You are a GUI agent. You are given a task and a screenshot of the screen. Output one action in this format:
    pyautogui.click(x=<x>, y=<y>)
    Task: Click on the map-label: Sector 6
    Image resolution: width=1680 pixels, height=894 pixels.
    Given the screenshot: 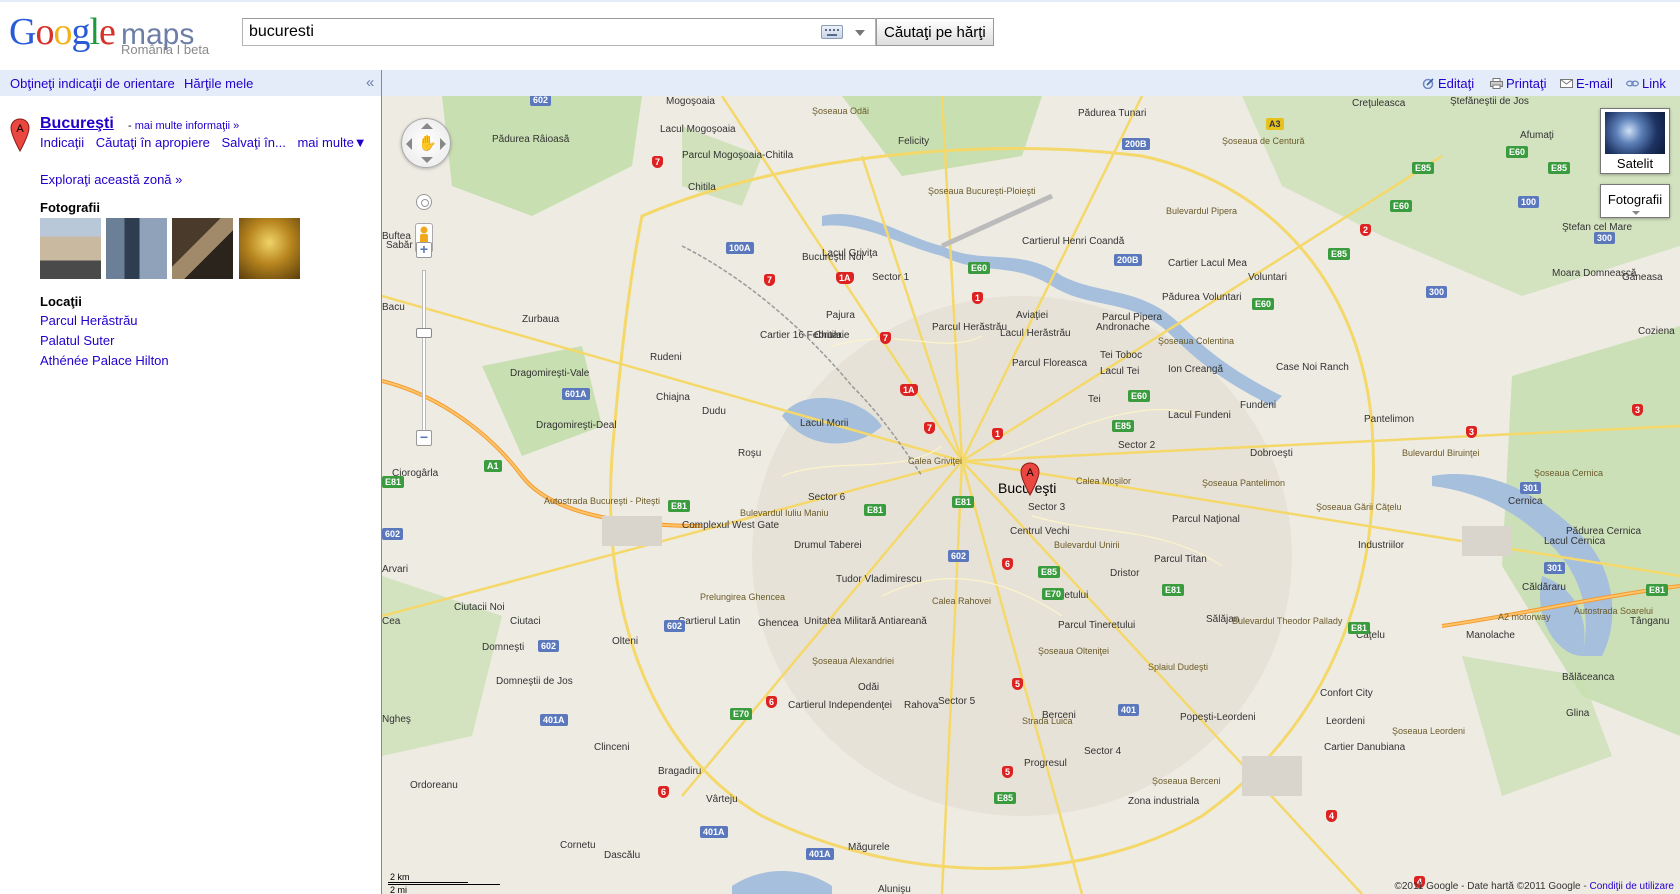 What is the action you would take?
    pyautogui.click(x=827, y=497)
    